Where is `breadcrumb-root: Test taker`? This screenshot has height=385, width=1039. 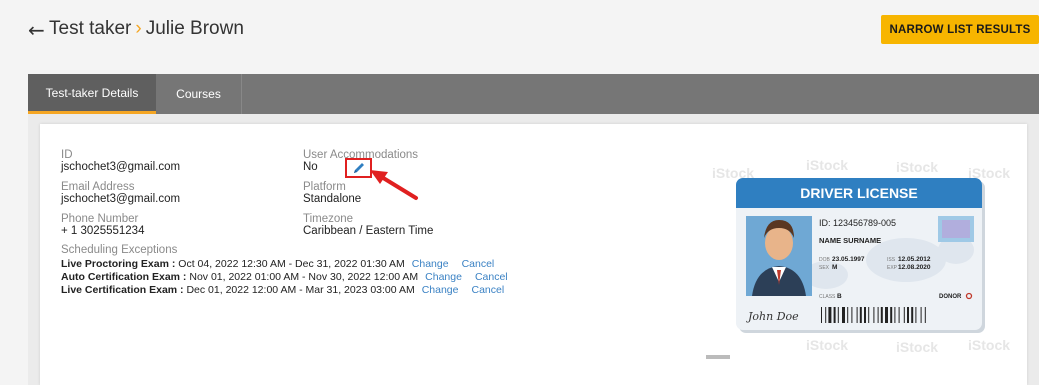 breadcrumb-root: Test taker is located at coordinates (90, 28).